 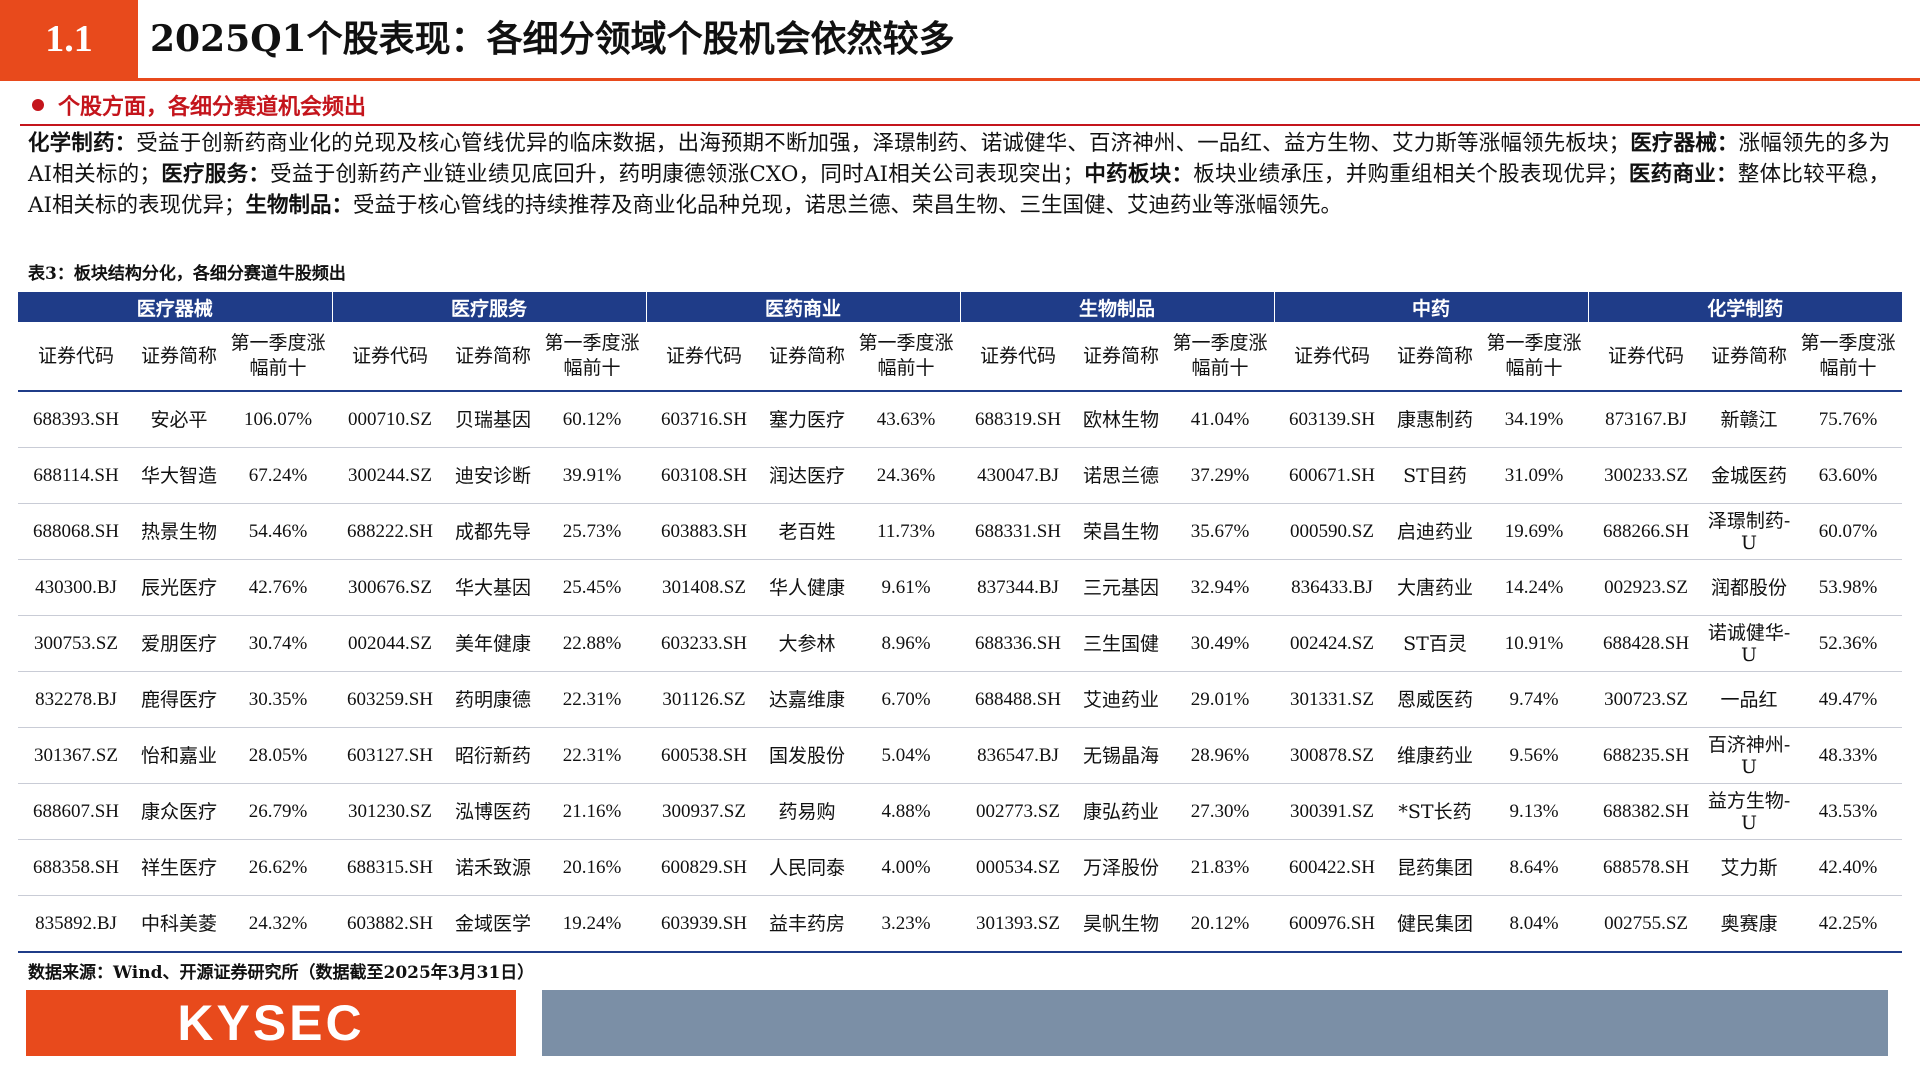 What do you see at coordinates (1534, 867) in the screenshot?
I see `q1-gain-cell: 8.64%` at bounding box center [1534, 867].